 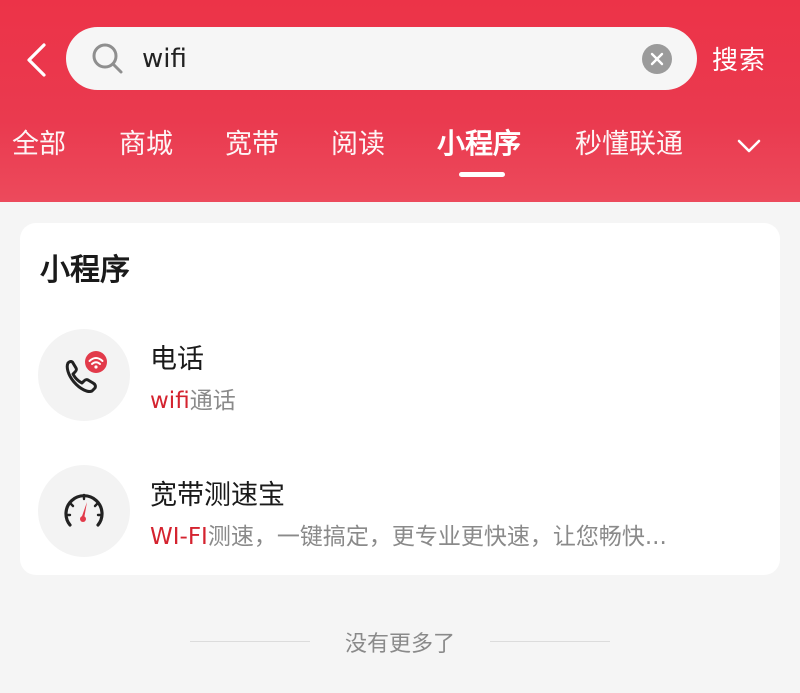 I want to click on desc-text: 通话, so click(x=212, y=401).